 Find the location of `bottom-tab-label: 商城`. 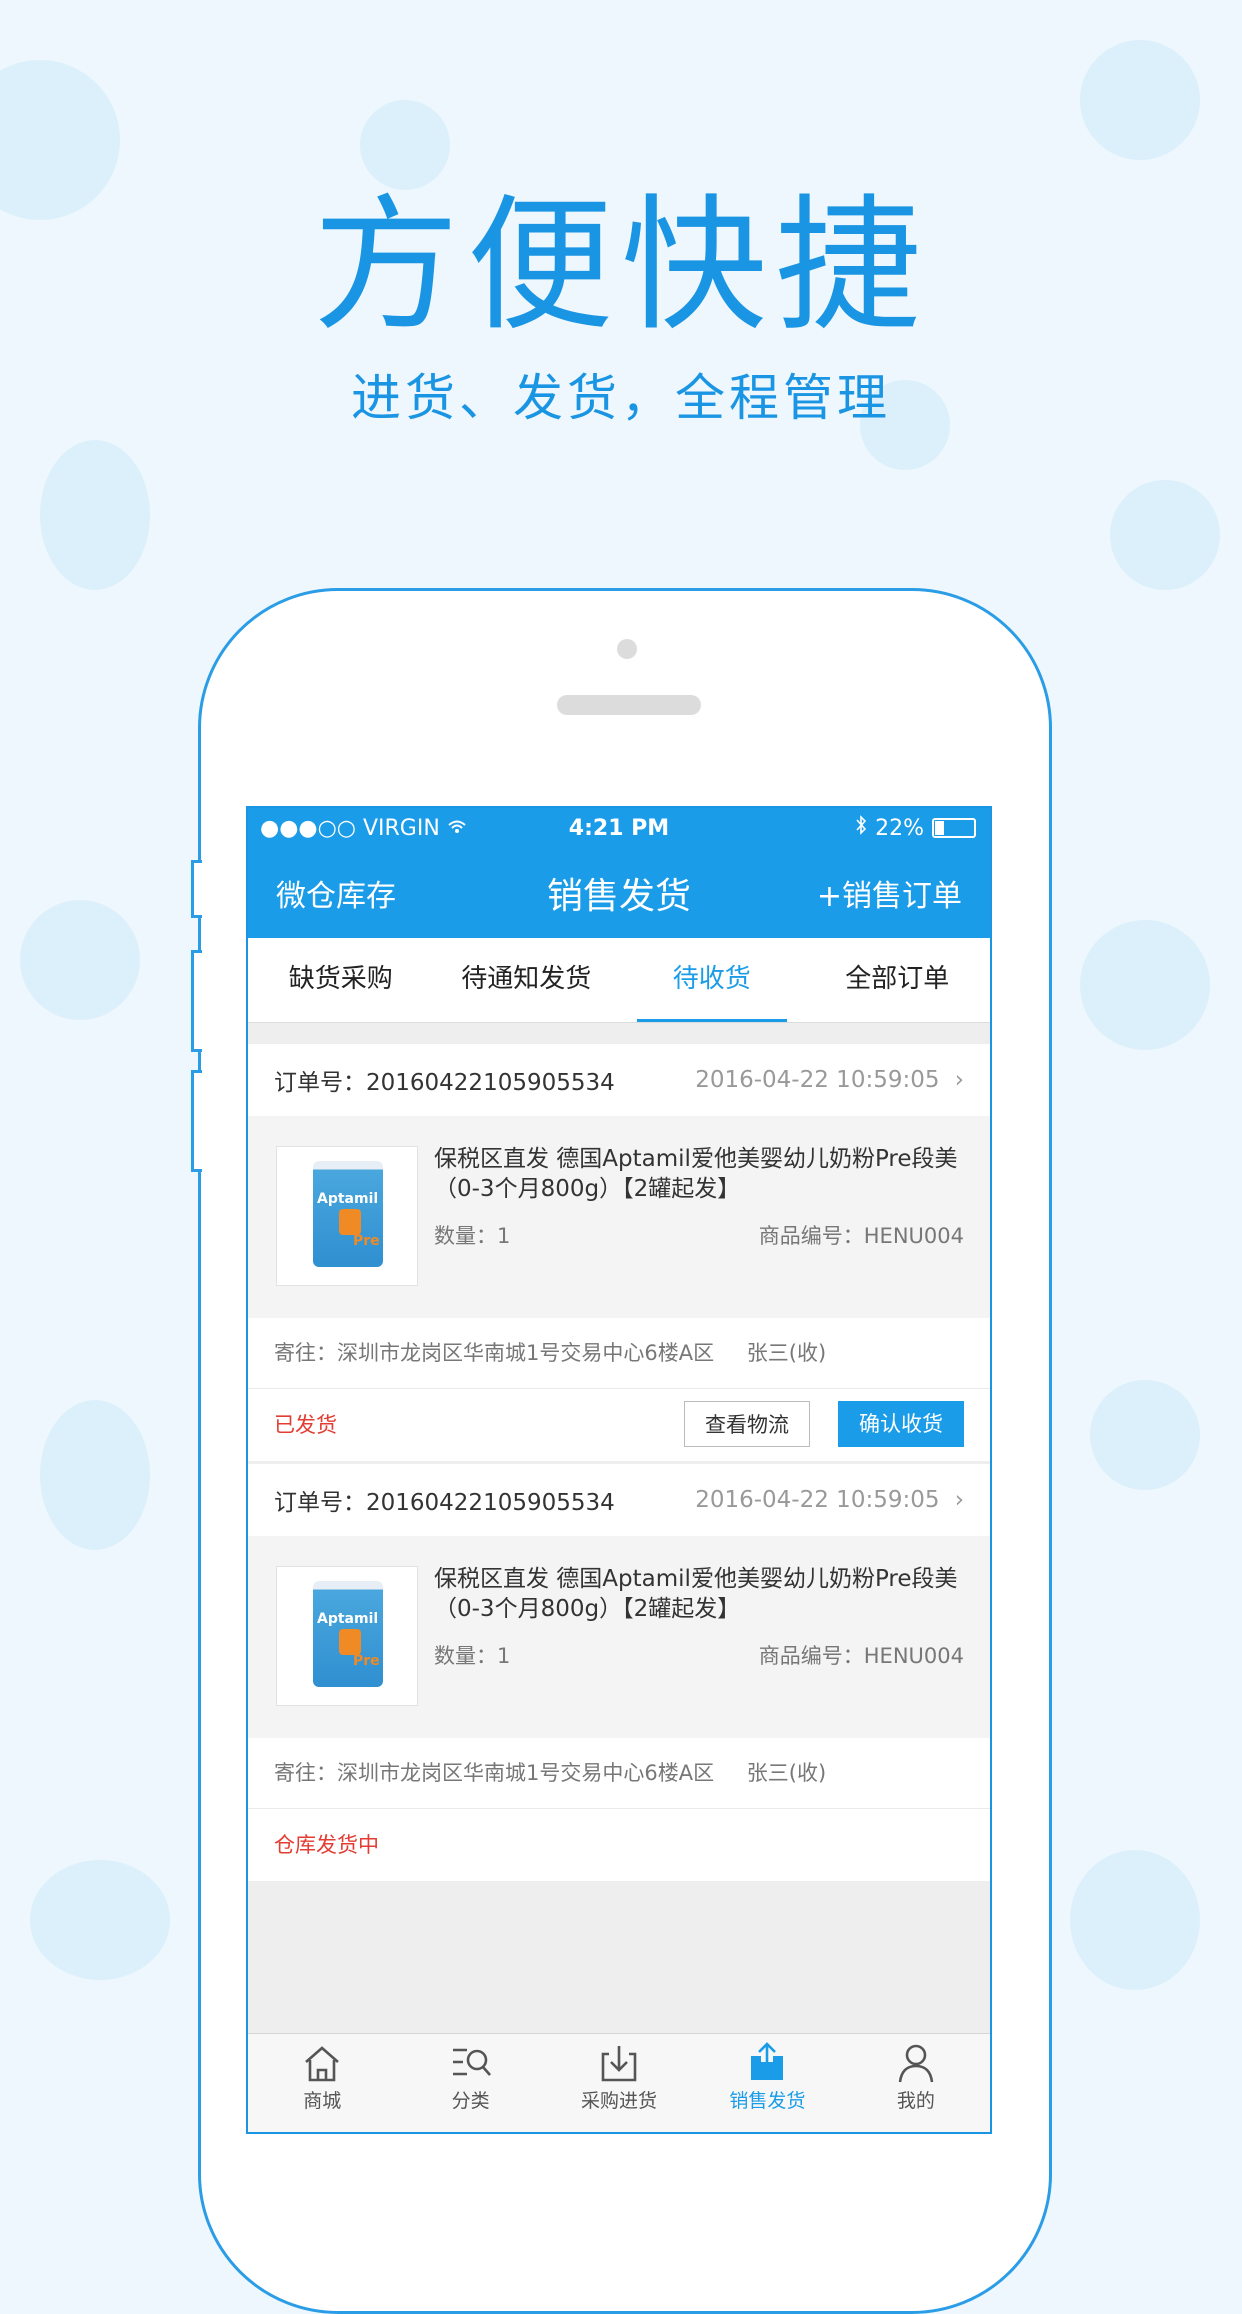

bottom-tab-label: 商城 is located at coordinates (322, 2101).